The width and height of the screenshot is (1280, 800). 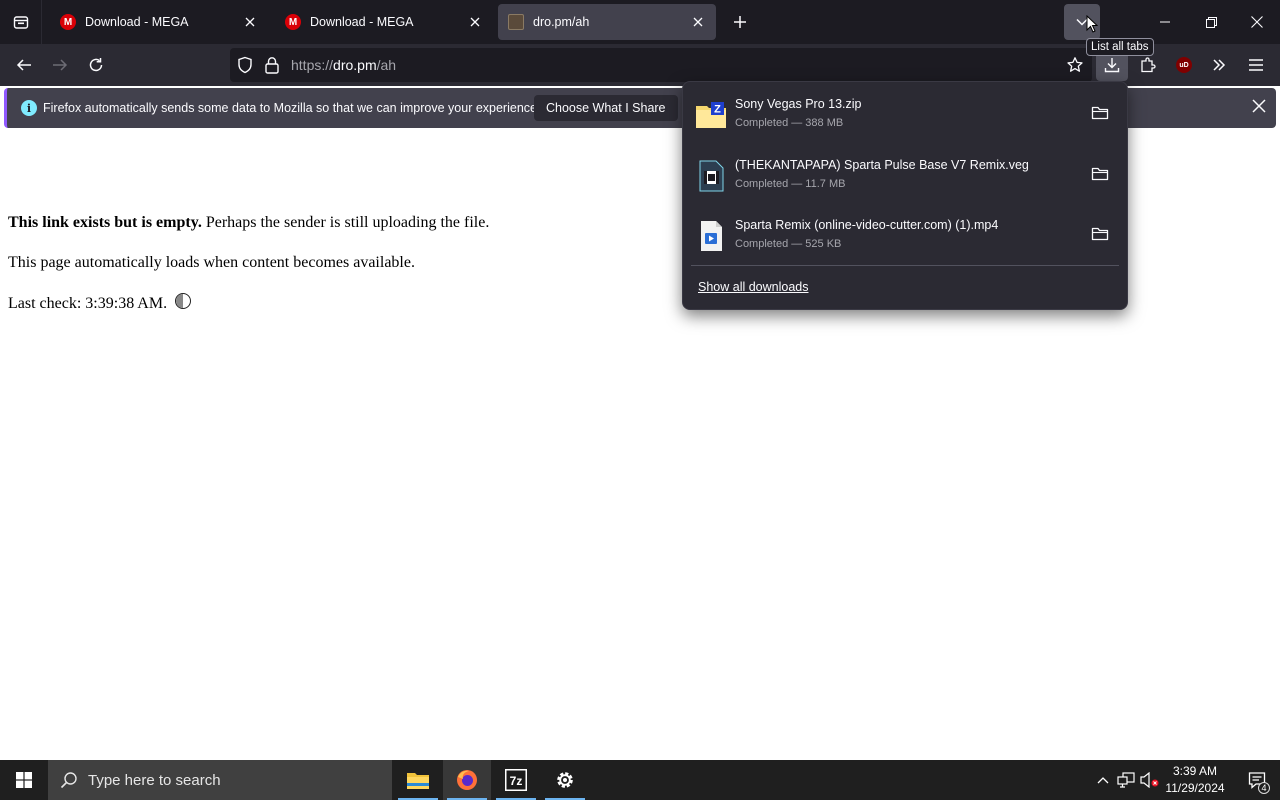 I want to click on last-check-line: Last check: 3:39:38 AM., so click(x=100, y=303).